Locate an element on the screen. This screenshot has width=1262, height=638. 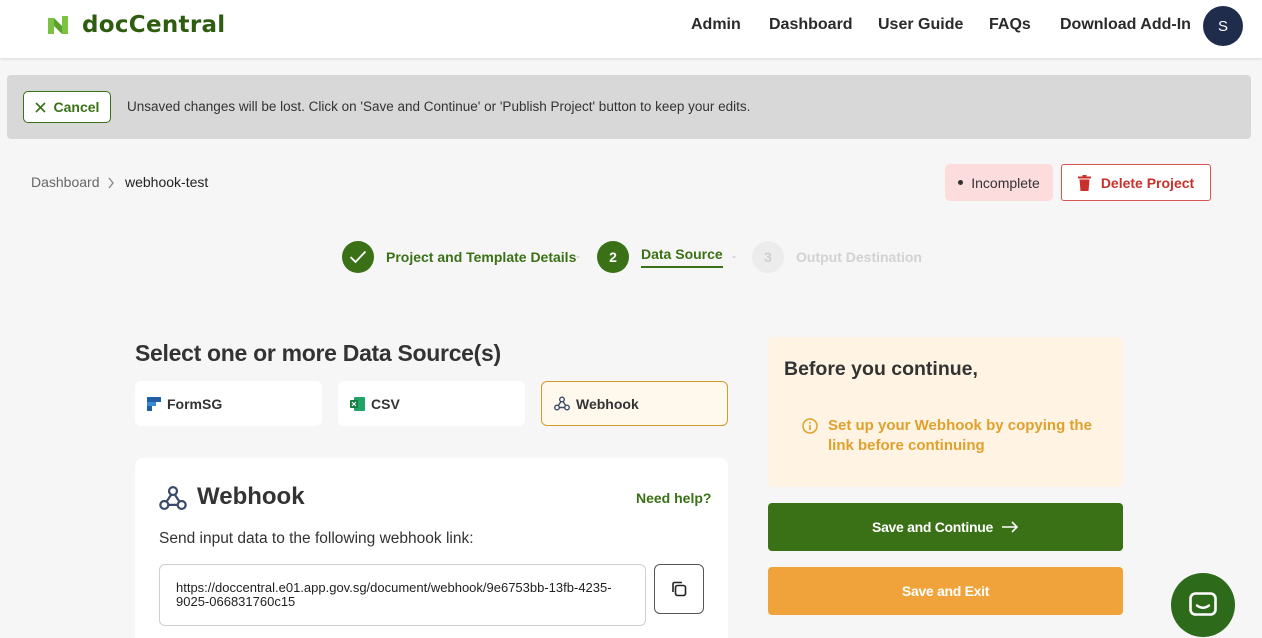
cancel-label: Cancel is located at coordinates (76, 107).